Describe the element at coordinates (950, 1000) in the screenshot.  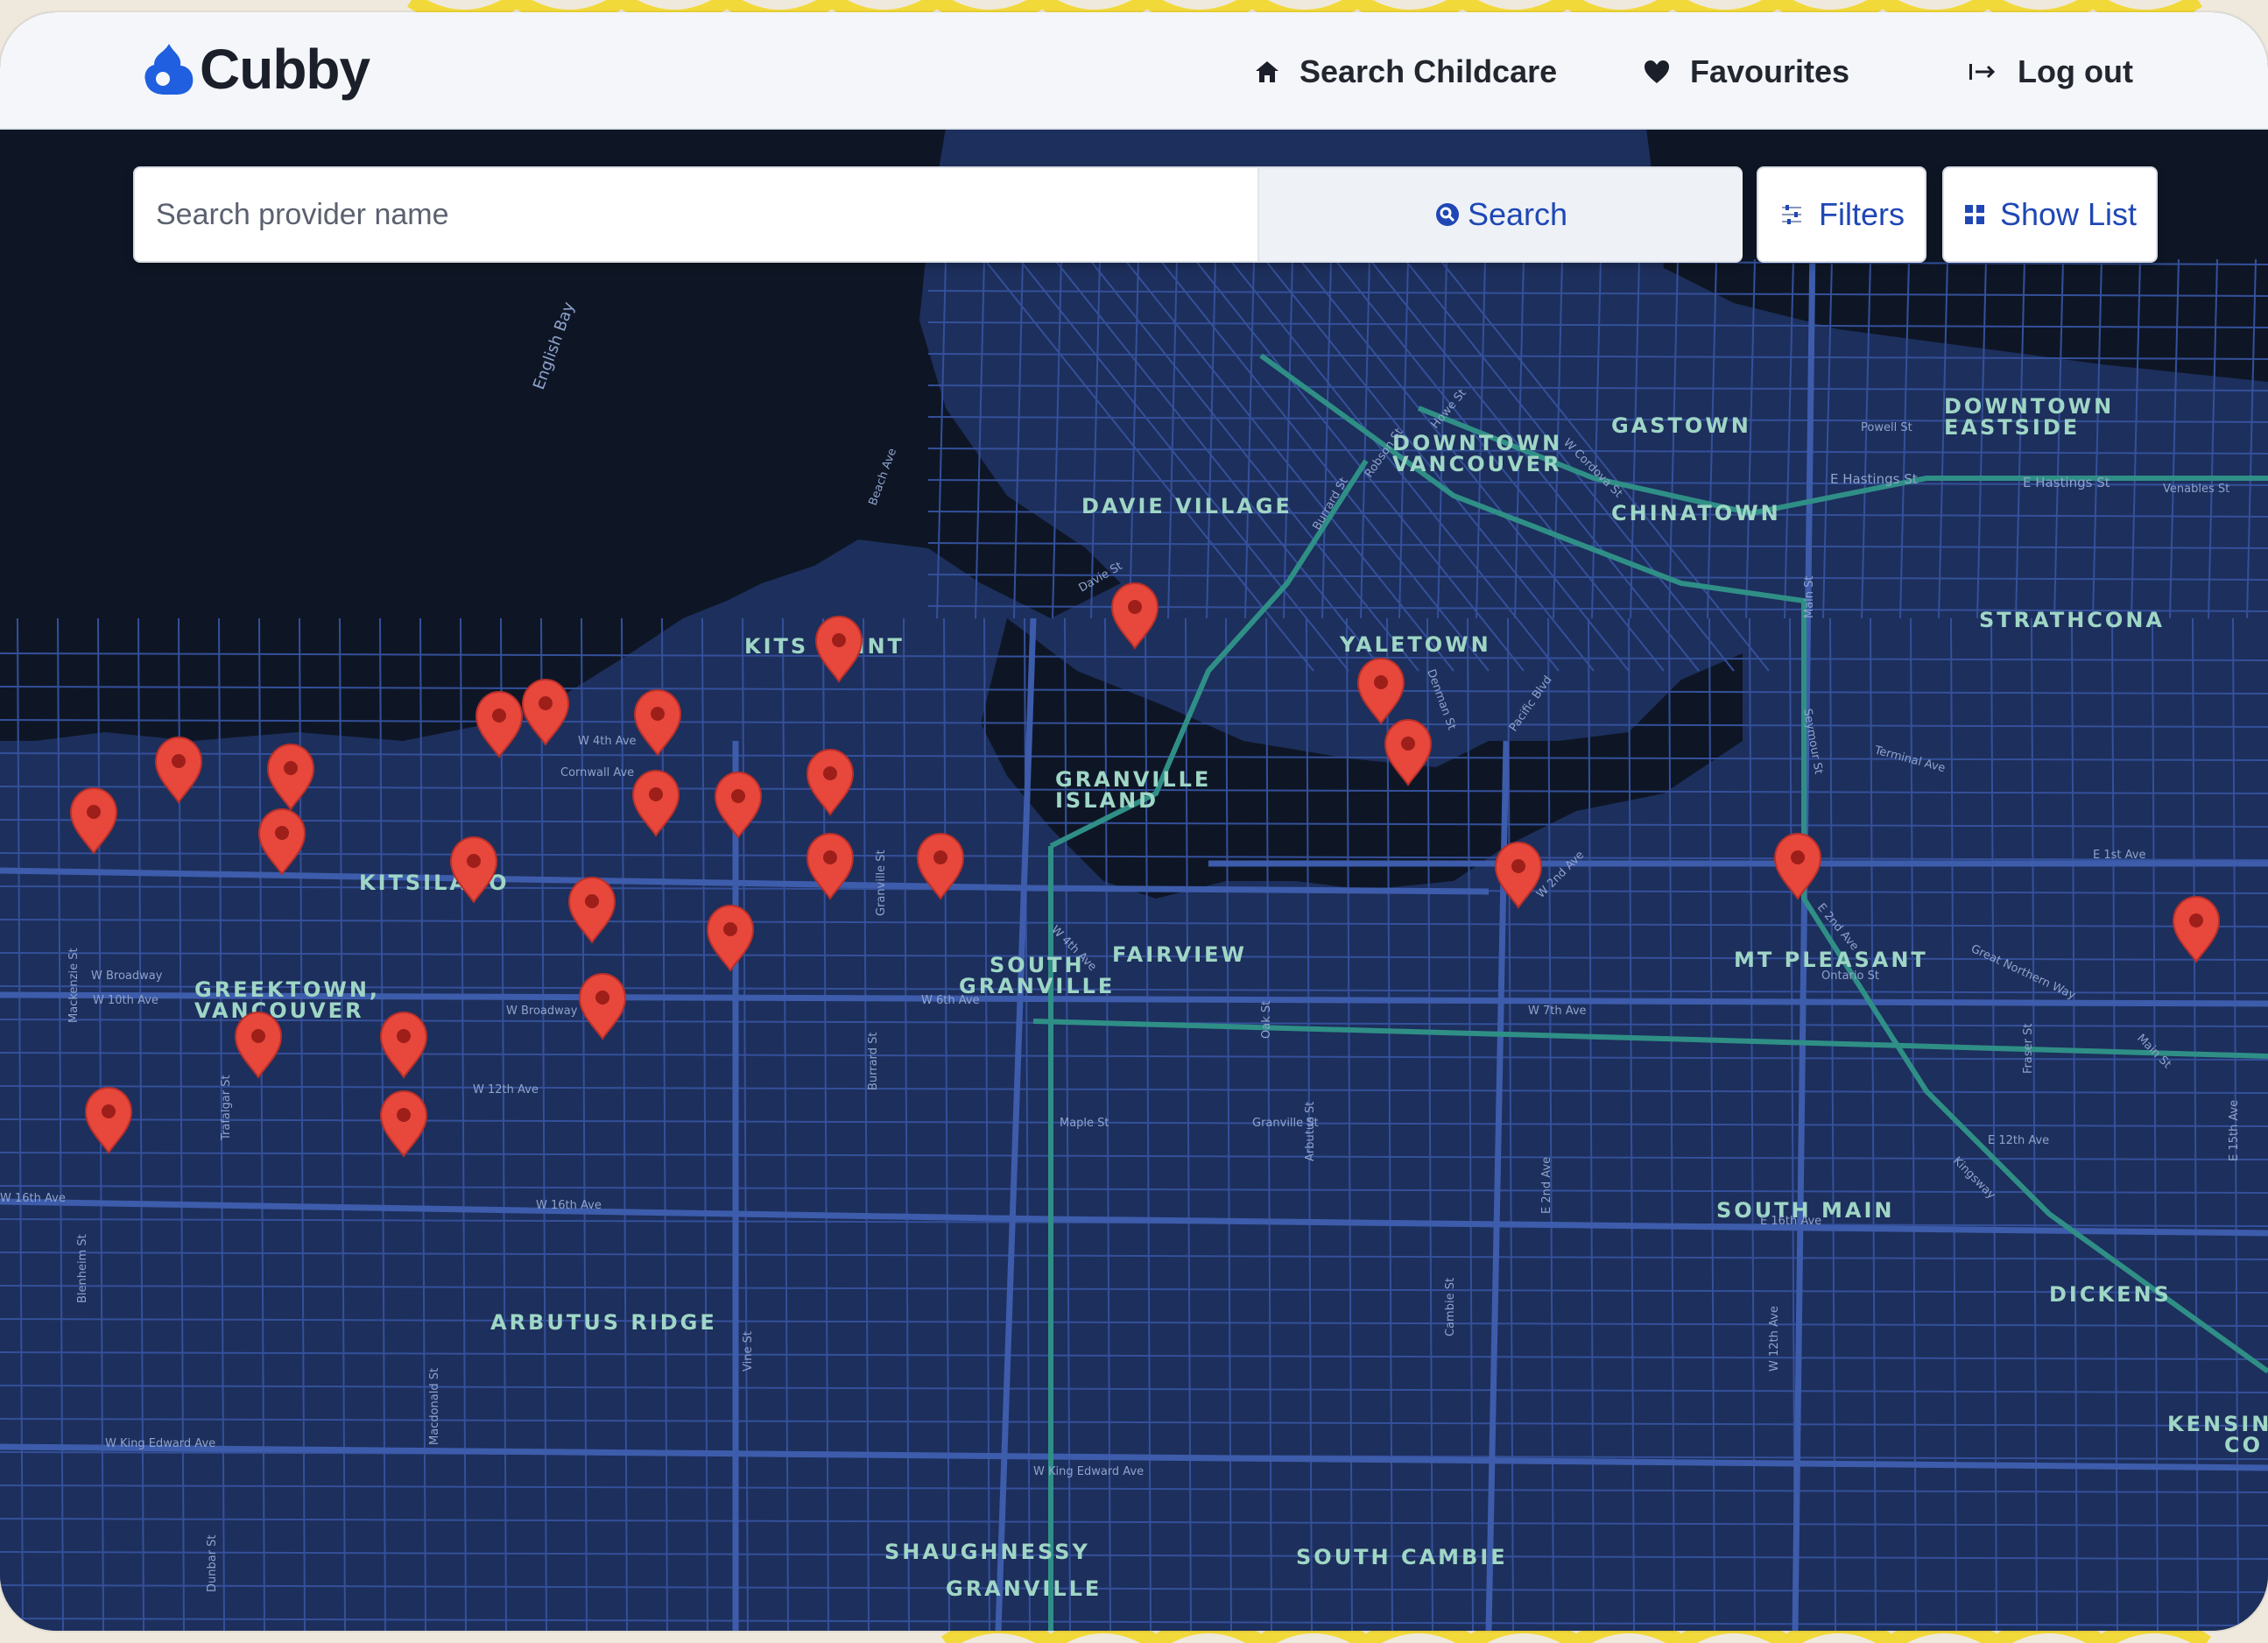
I see `street-label: W 6th Ave` at that location.